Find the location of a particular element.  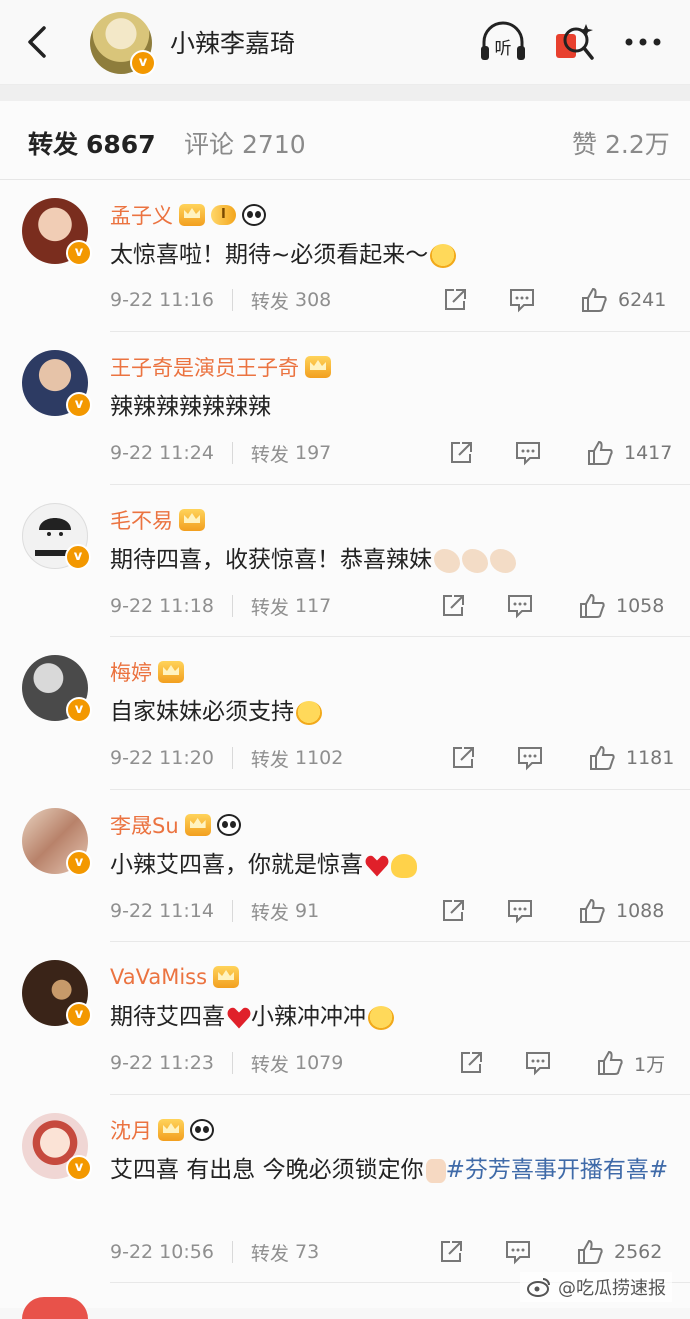

comment-meta: 9-22 11:23 转发 1079 is located at coordinates (226, 1063).